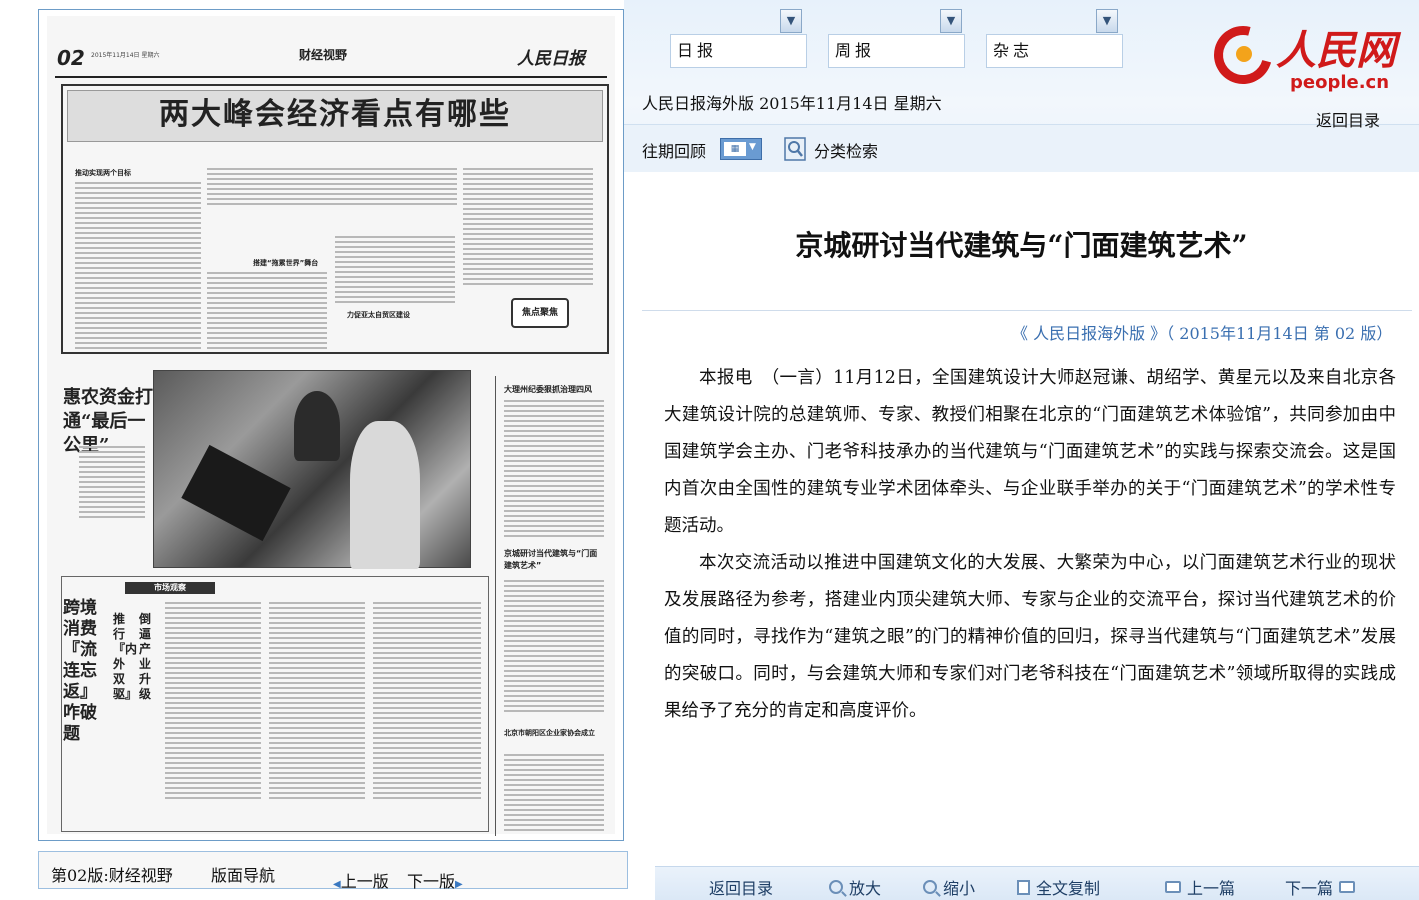  What do you see at coordinates (1244, 54) in the screenshot?
I see `logo-dot-mark` at bounding box center [1244, 54].